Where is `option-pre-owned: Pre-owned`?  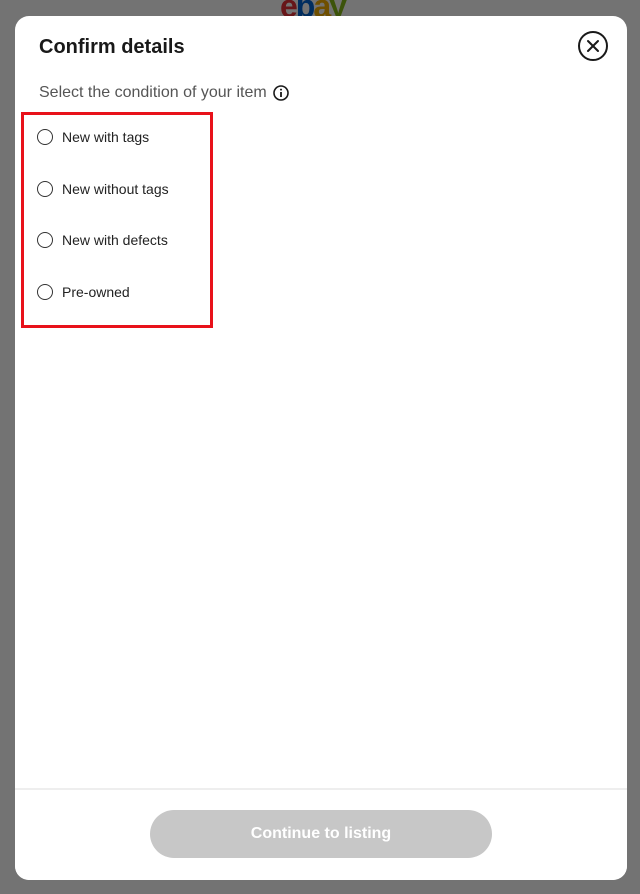 option-pre-owned: Pre-owned is located at coordinates (103, 292).